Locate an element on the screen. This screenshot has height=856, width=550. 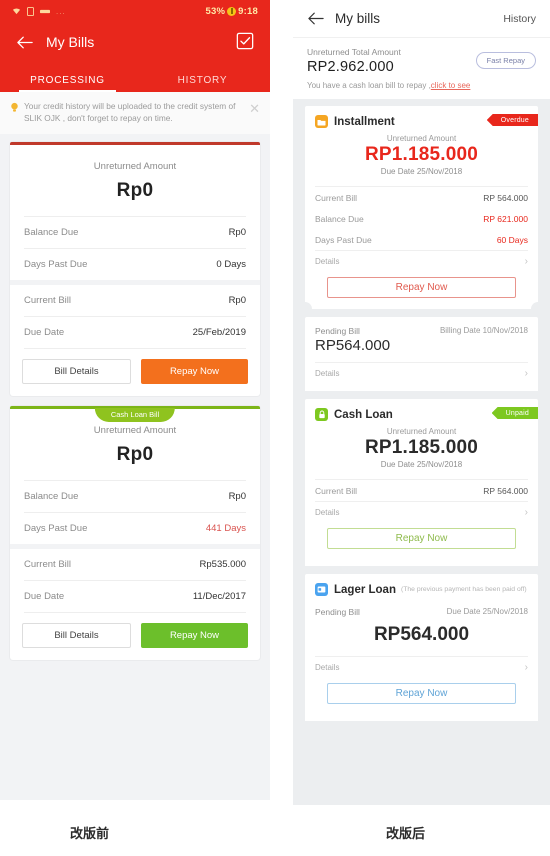
notch-left is located at coordinates (305, 309).